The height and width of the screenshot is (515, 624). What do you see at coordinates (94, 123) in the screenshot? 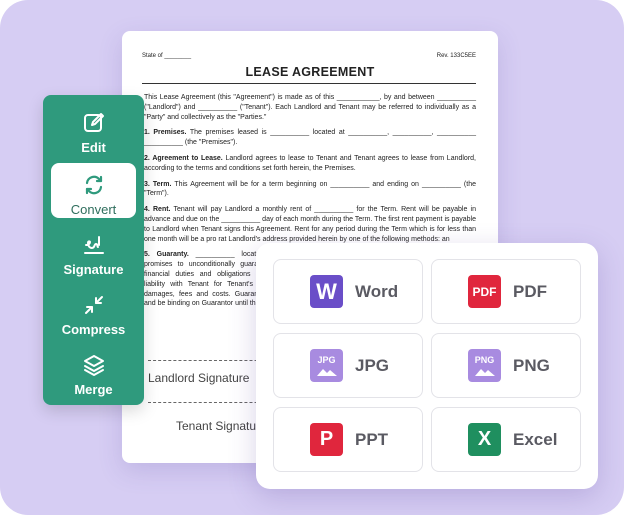
I see `edit-icon` at bounding box center [94, 123].